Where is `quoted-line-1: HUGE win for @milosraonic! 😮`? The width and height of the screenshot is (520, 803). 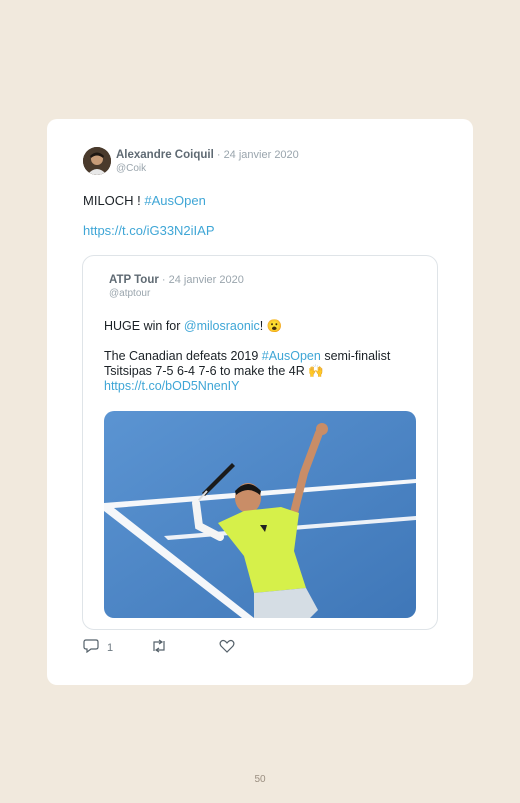
quoted-line-1: HUGE win for @milosraonic! 😮 is located at coordinates (264, 326).